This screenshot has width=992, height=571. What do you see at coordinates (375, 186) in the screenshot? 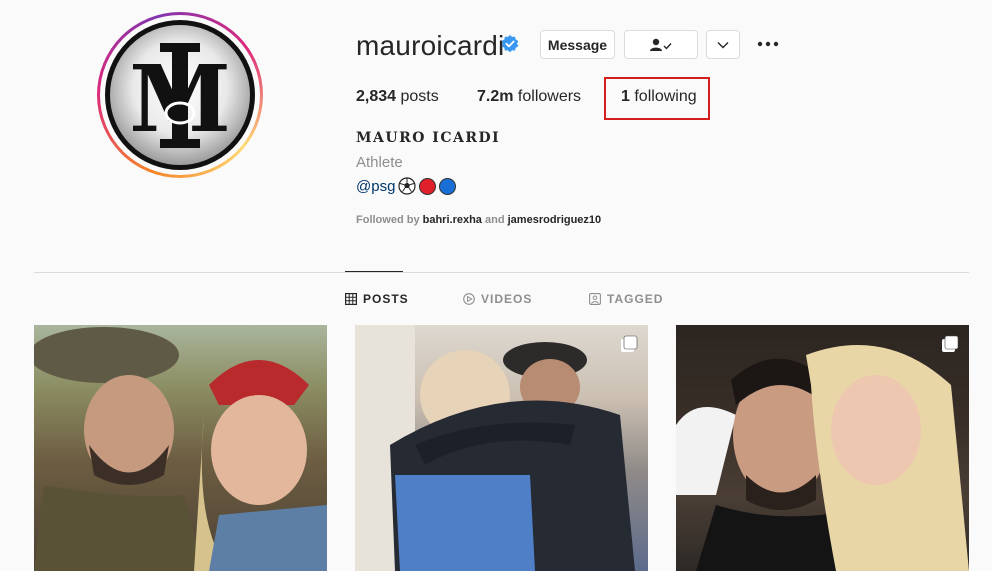
I see `bio-psg-link: @psg` at bounding box center [375, 186].